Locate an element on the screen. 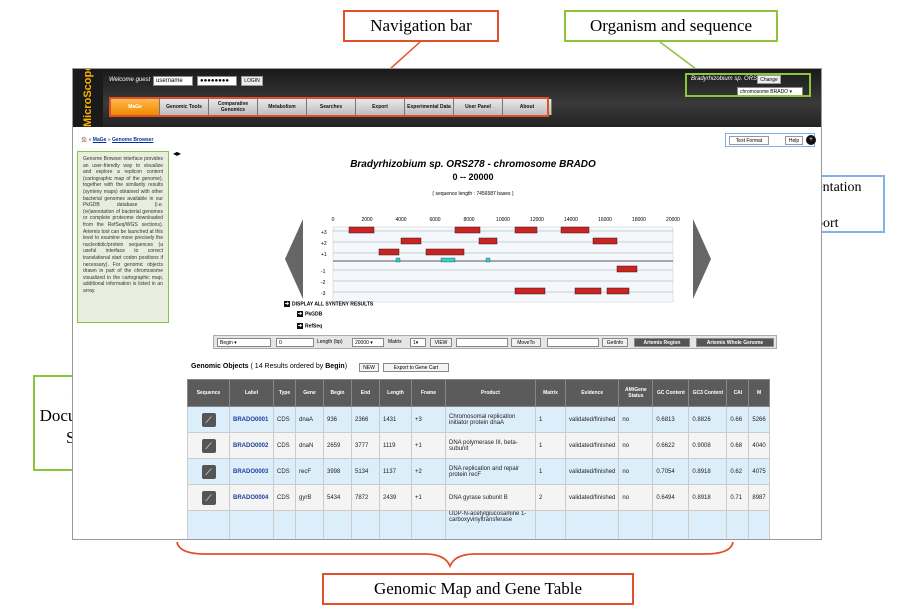 This screenshot has height=613, width=900. pkgdb-link: ➔ PkGDB is located at coordinates (309, 314).